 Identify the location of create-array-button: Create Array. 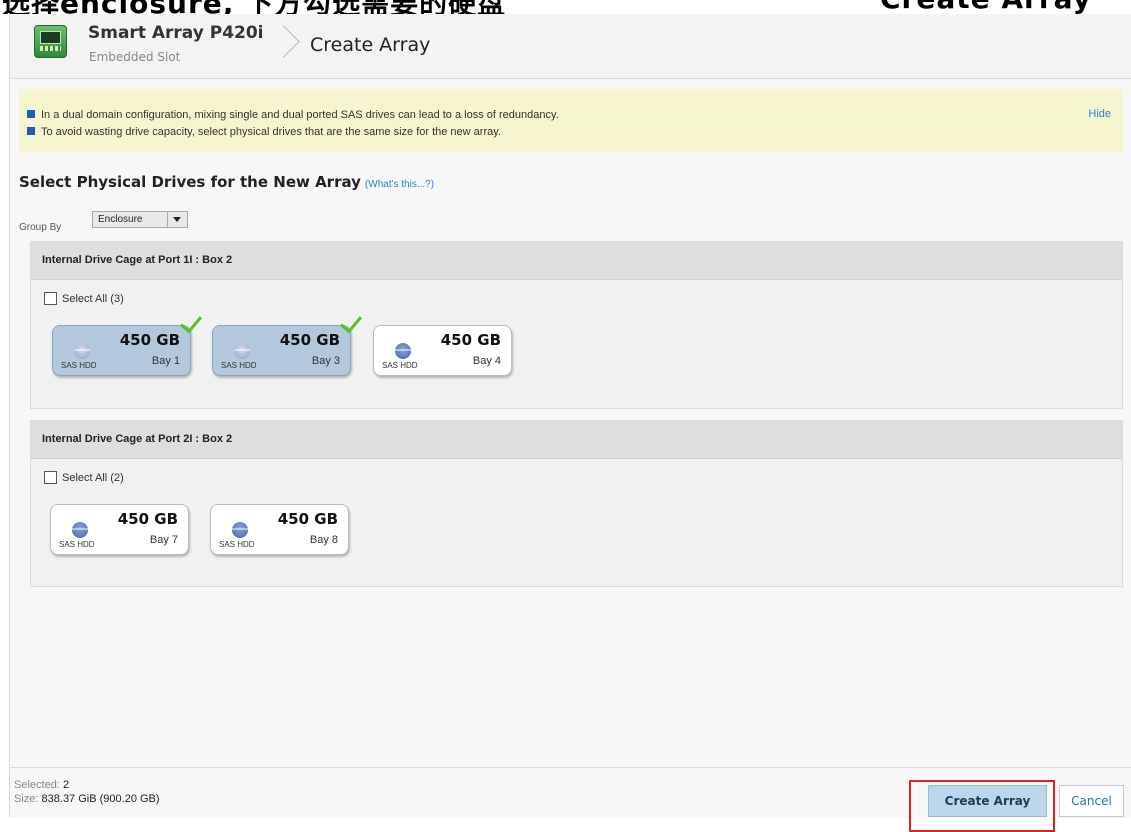
(987, 801).